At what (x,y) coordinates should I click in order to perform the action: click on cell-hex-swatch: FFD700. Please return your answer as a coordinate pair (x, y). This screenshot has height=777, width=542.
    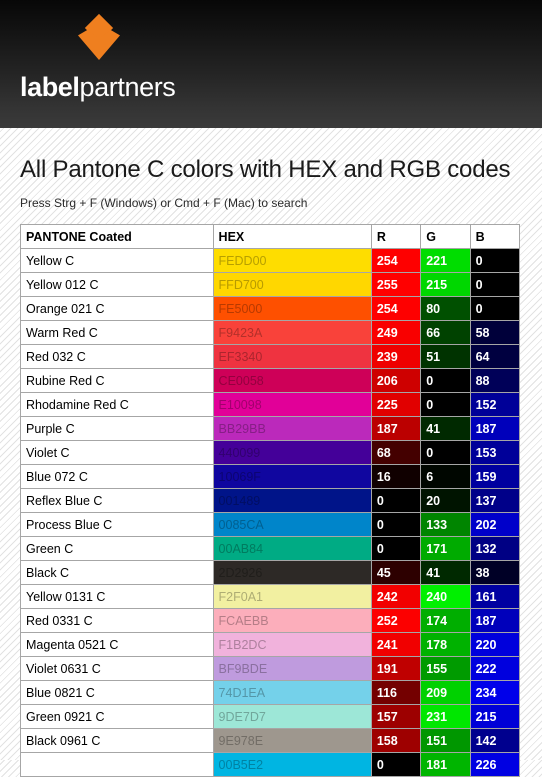
    Looking at the image, I should click on (292, 284).